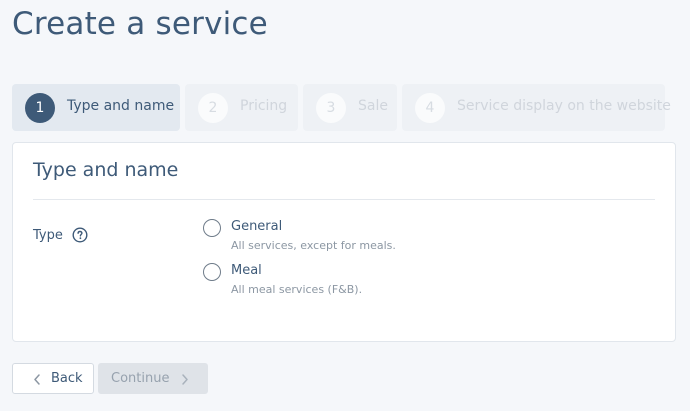 Image resolution: width=690 pixels, height=411 pixels. I want to click on step-service-display: 4 Service display on the website, so click(536, 107).